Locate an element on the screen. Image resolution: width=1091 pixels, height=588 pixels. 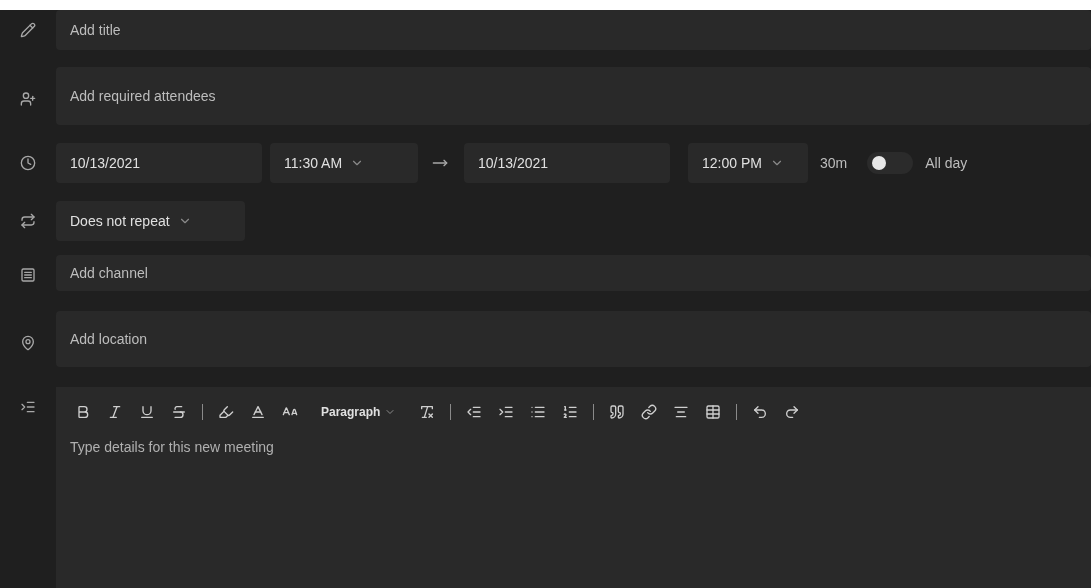
clock-icon is located at coordinates (28, 163).